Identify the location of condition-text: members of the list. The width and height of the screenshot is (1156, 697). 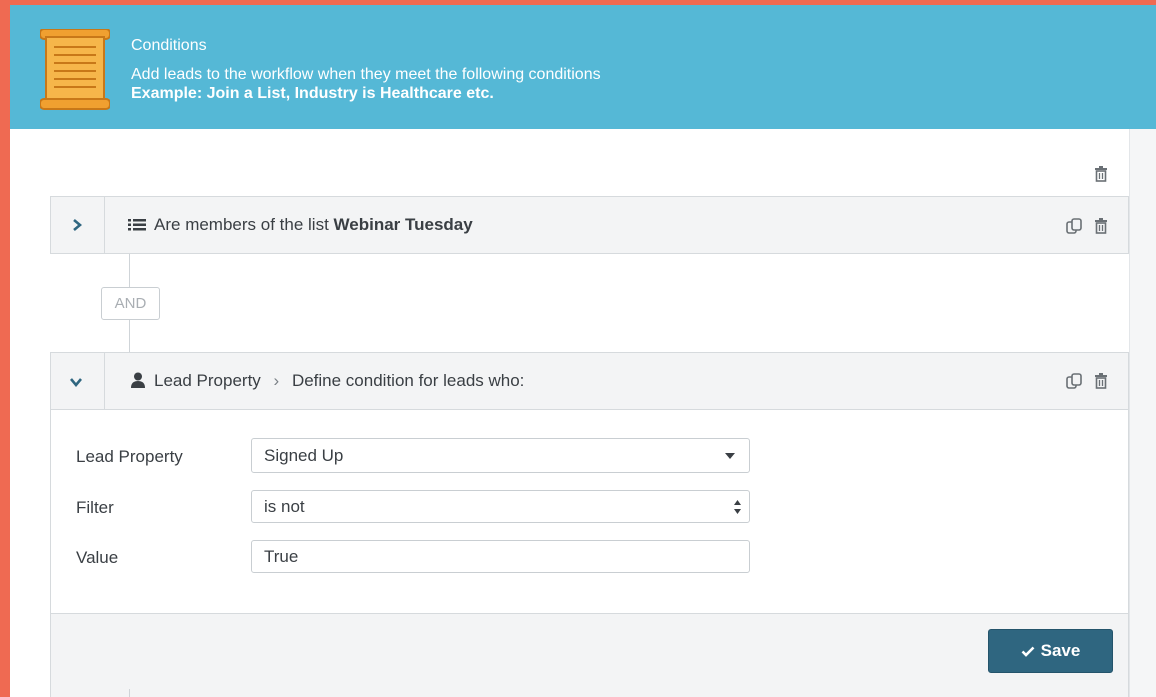
(257, 224).